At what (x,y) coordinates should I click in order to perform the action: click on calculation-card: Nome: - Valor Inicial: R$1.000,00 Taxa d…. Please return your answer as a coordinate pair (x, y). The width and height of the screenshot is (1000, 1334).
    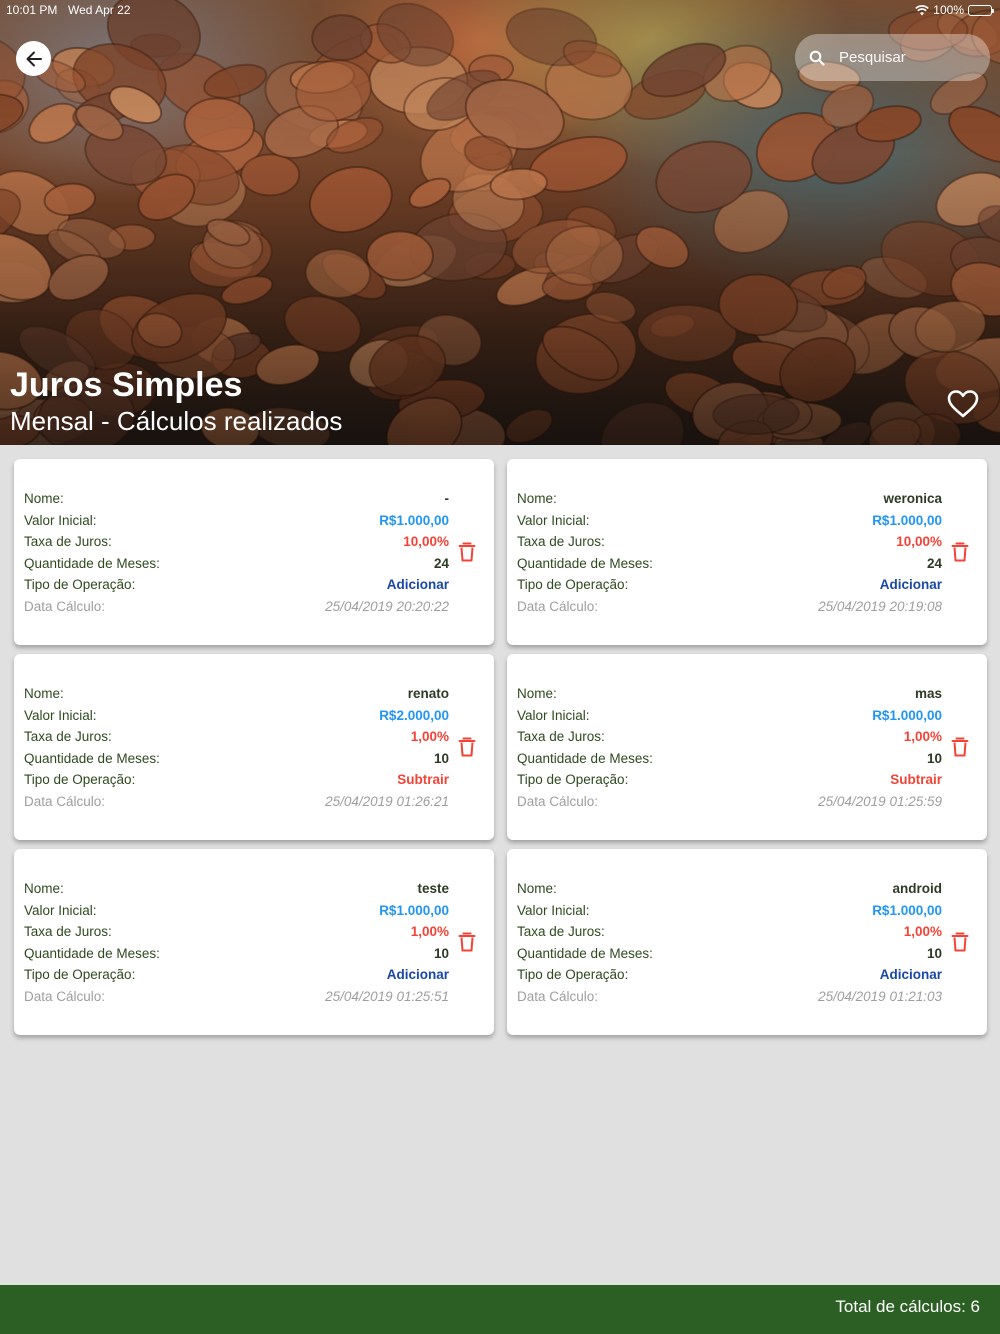
    Looking at the image, I should click on (254, 552).